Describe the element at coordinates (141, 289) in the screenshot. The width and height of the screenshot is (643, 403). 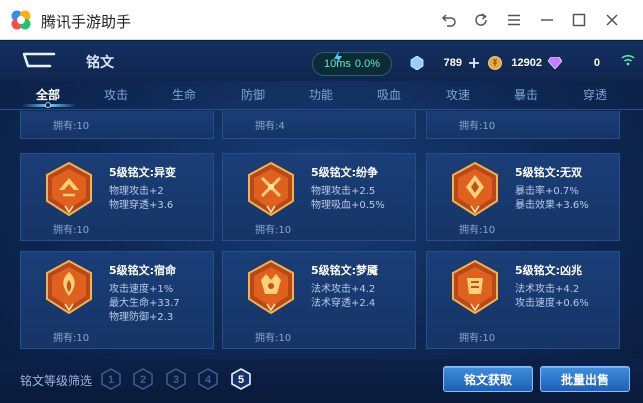
I see `inscription-stat: 攻击速度+1%` at that location.